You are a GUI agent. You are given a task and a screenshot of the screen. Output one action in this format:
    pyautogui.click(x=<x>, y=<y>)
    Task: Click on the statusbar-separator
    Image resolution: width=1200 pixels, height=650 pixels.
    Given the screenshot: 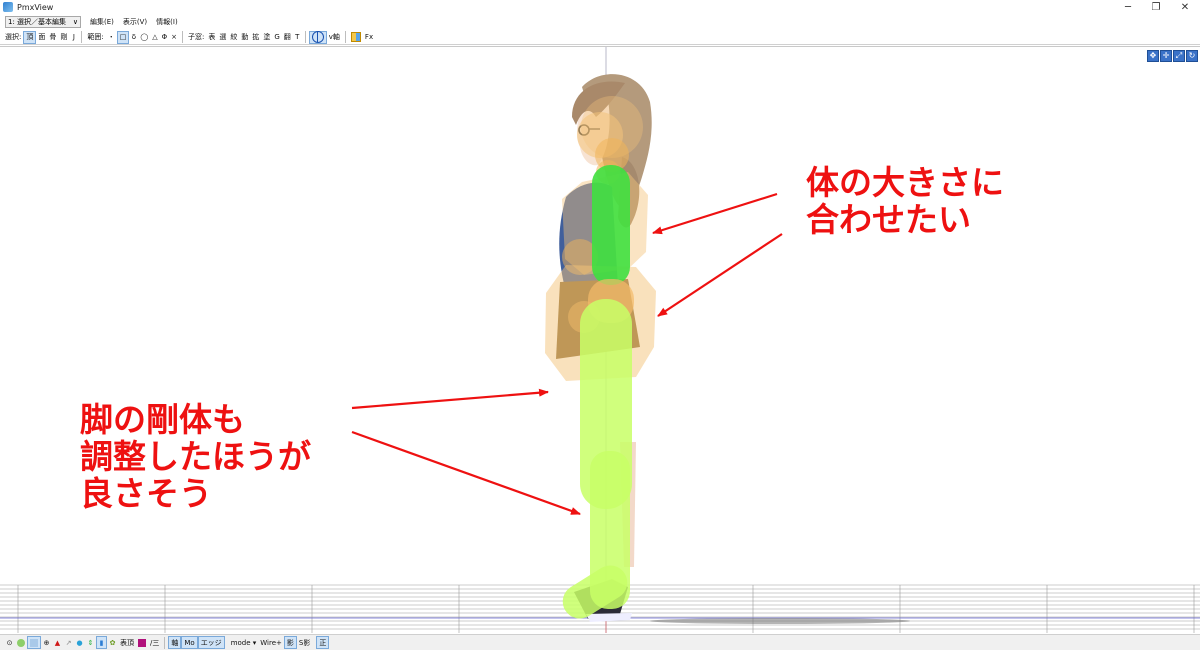 What is the action you would take?
    pyautogui.click(x=165, y=642)
    